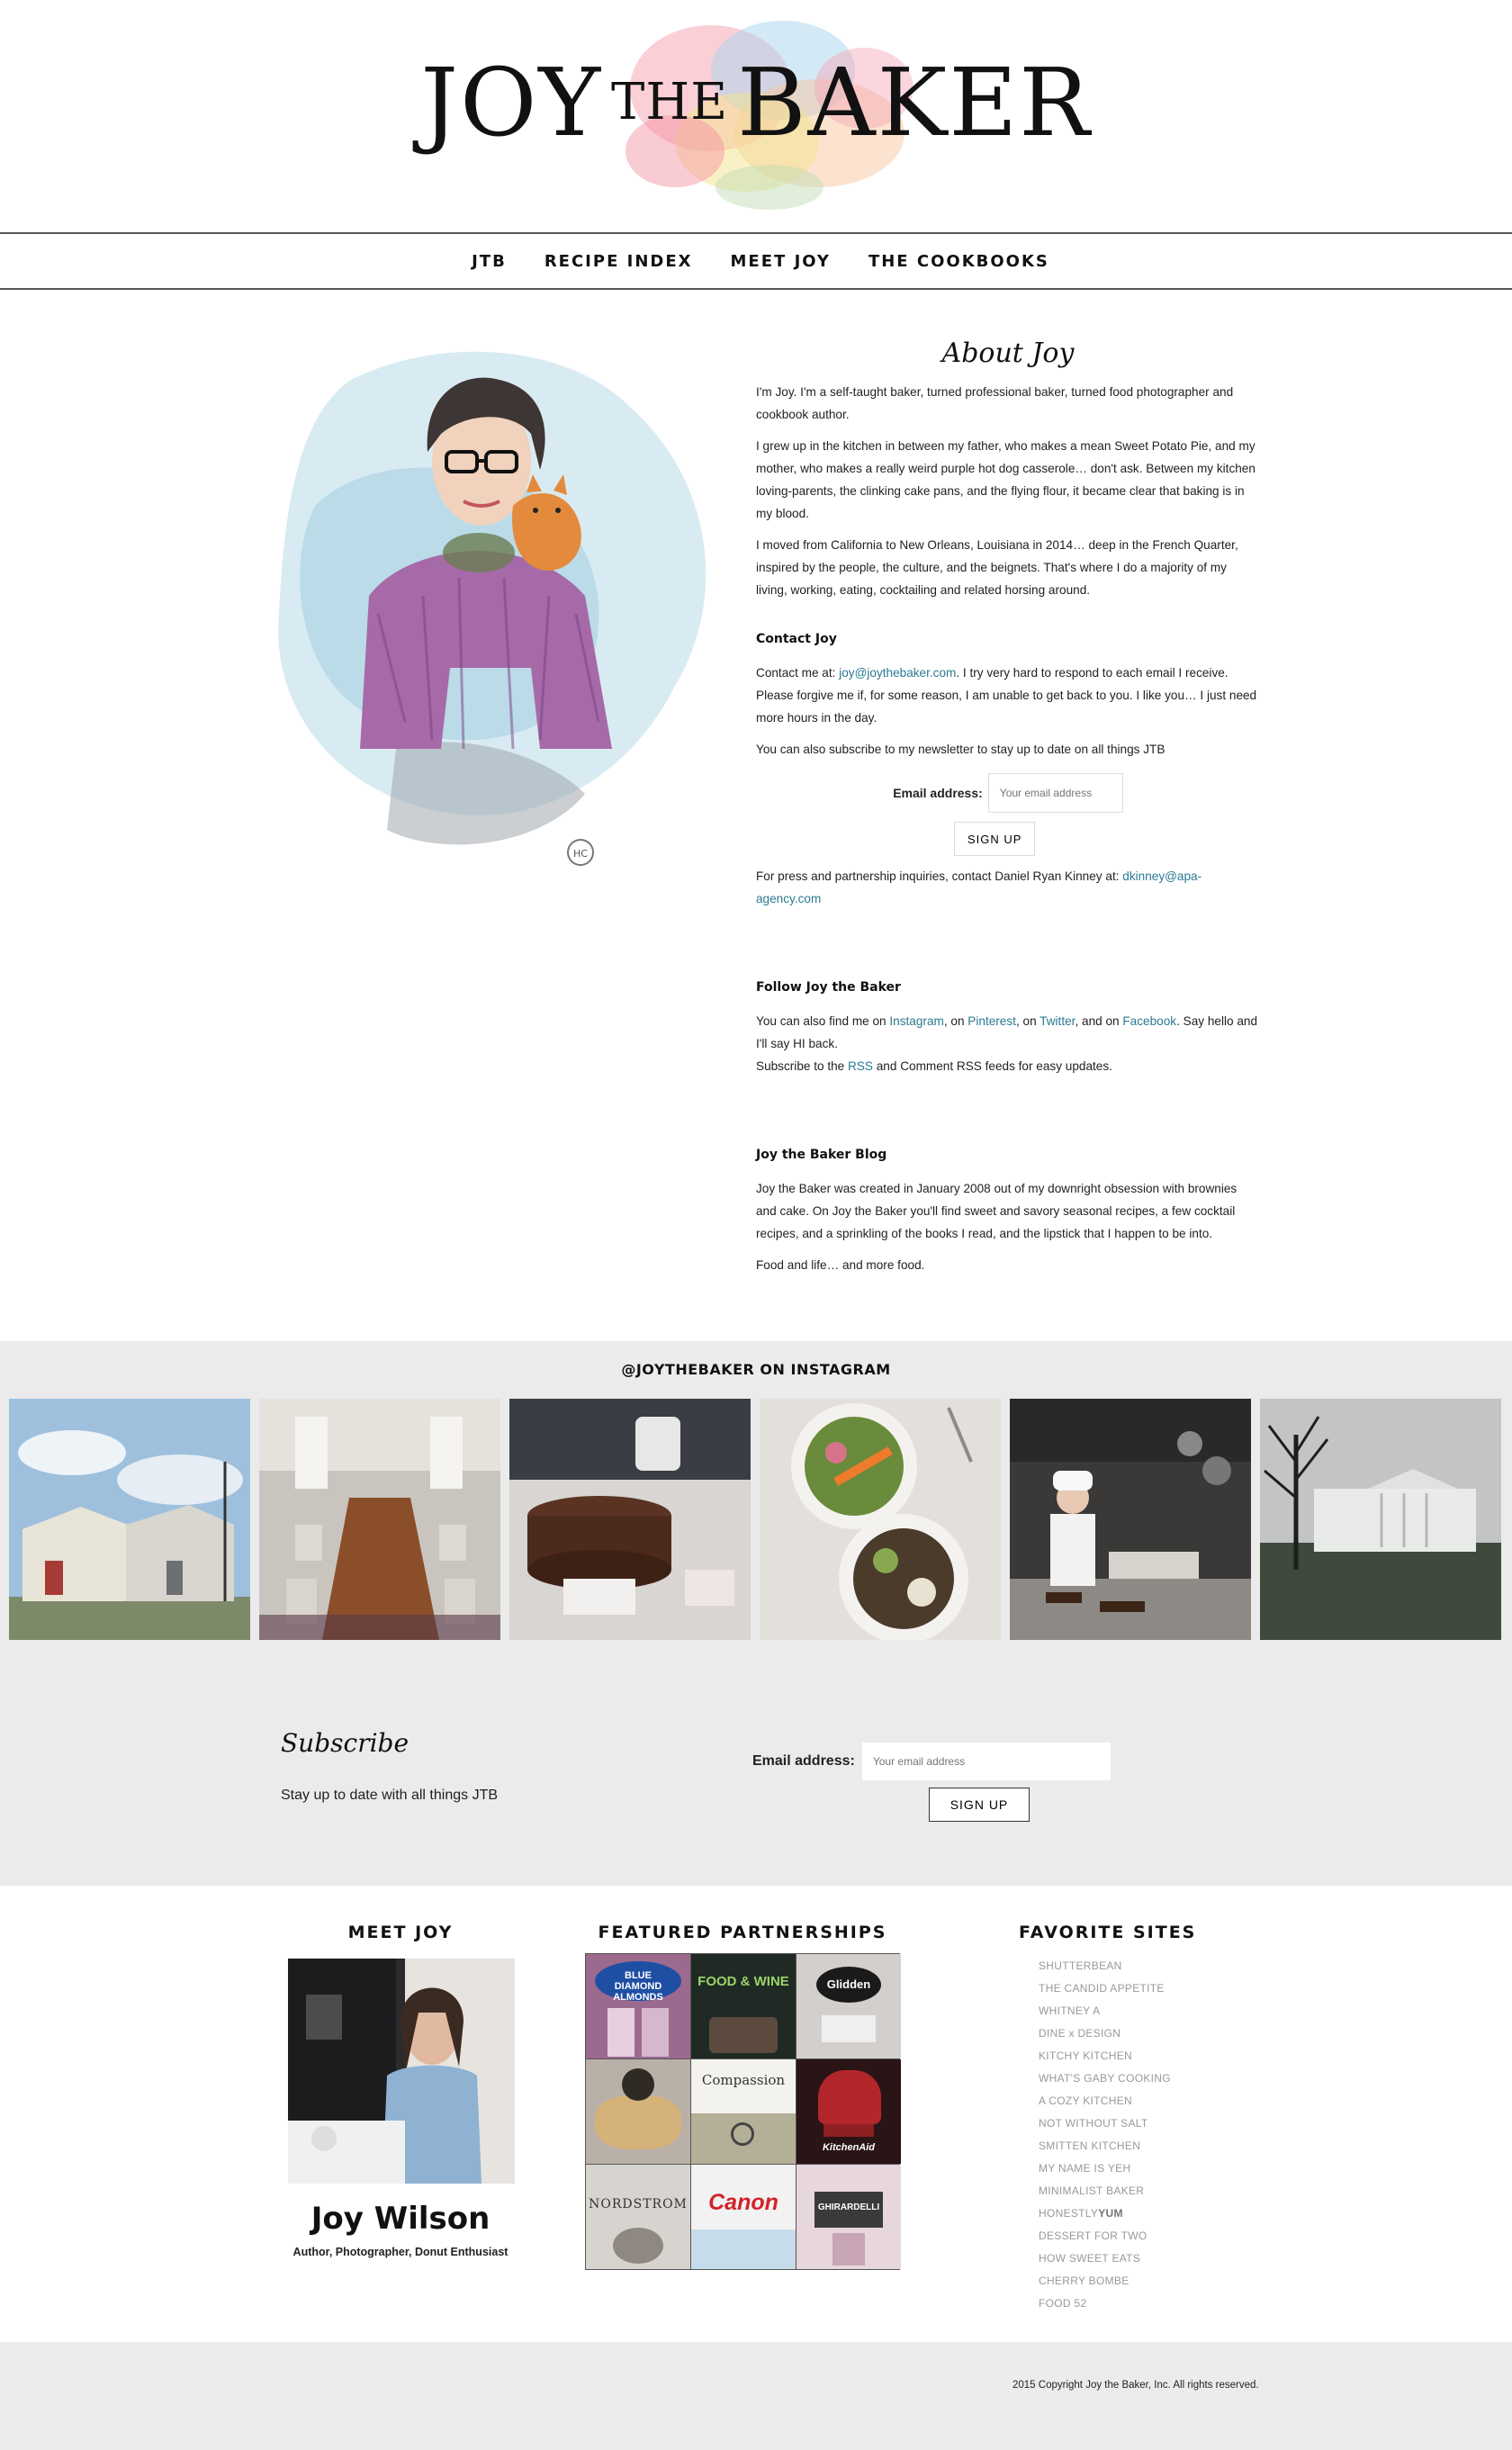 Image resolution: width=1512 pixels, height=2450 pixels. I want to click on partner-ghirardelli: GHIRARDELLI, so click(849, 2217).